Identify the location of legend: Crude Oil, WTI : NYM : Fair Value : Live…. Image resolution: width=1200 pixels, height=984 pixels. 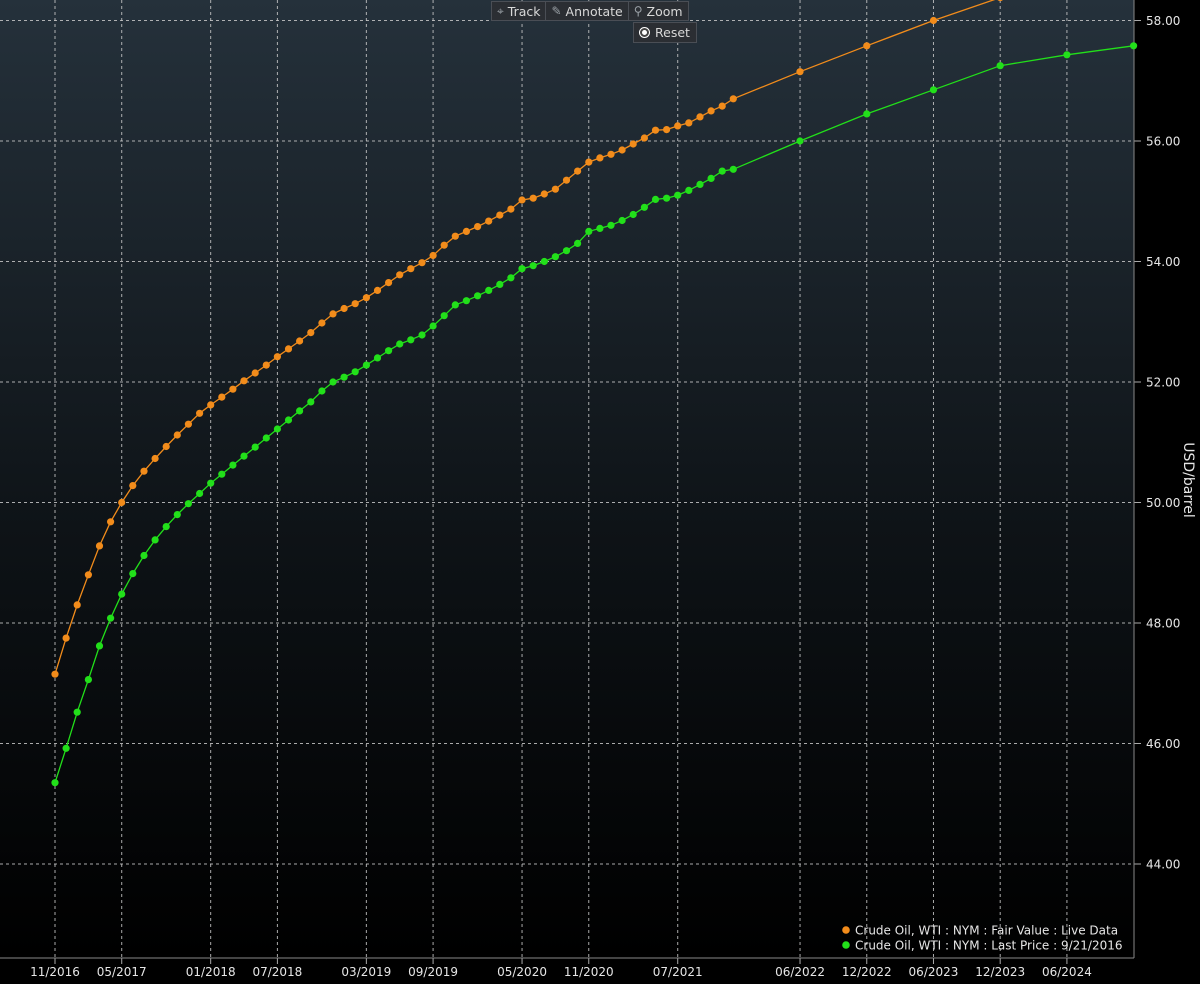
(982, 938).